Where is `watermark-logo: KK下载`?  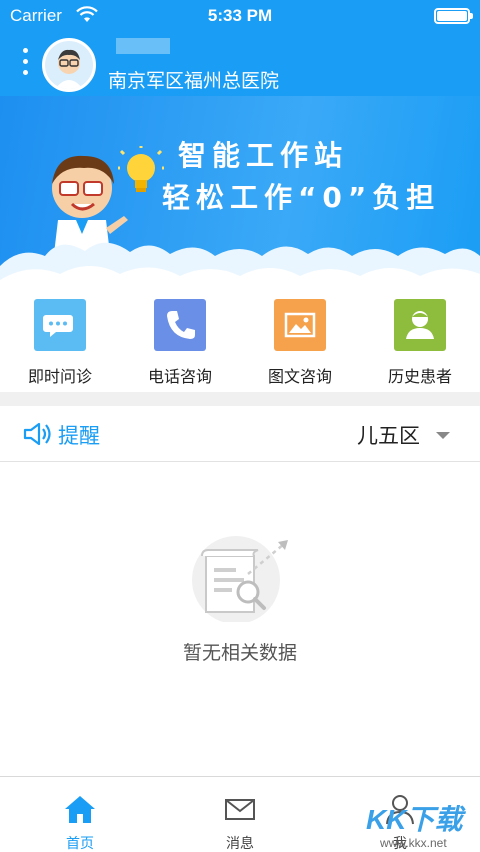 watermark-logo: KK下载 is located at coordinates (414, 819).